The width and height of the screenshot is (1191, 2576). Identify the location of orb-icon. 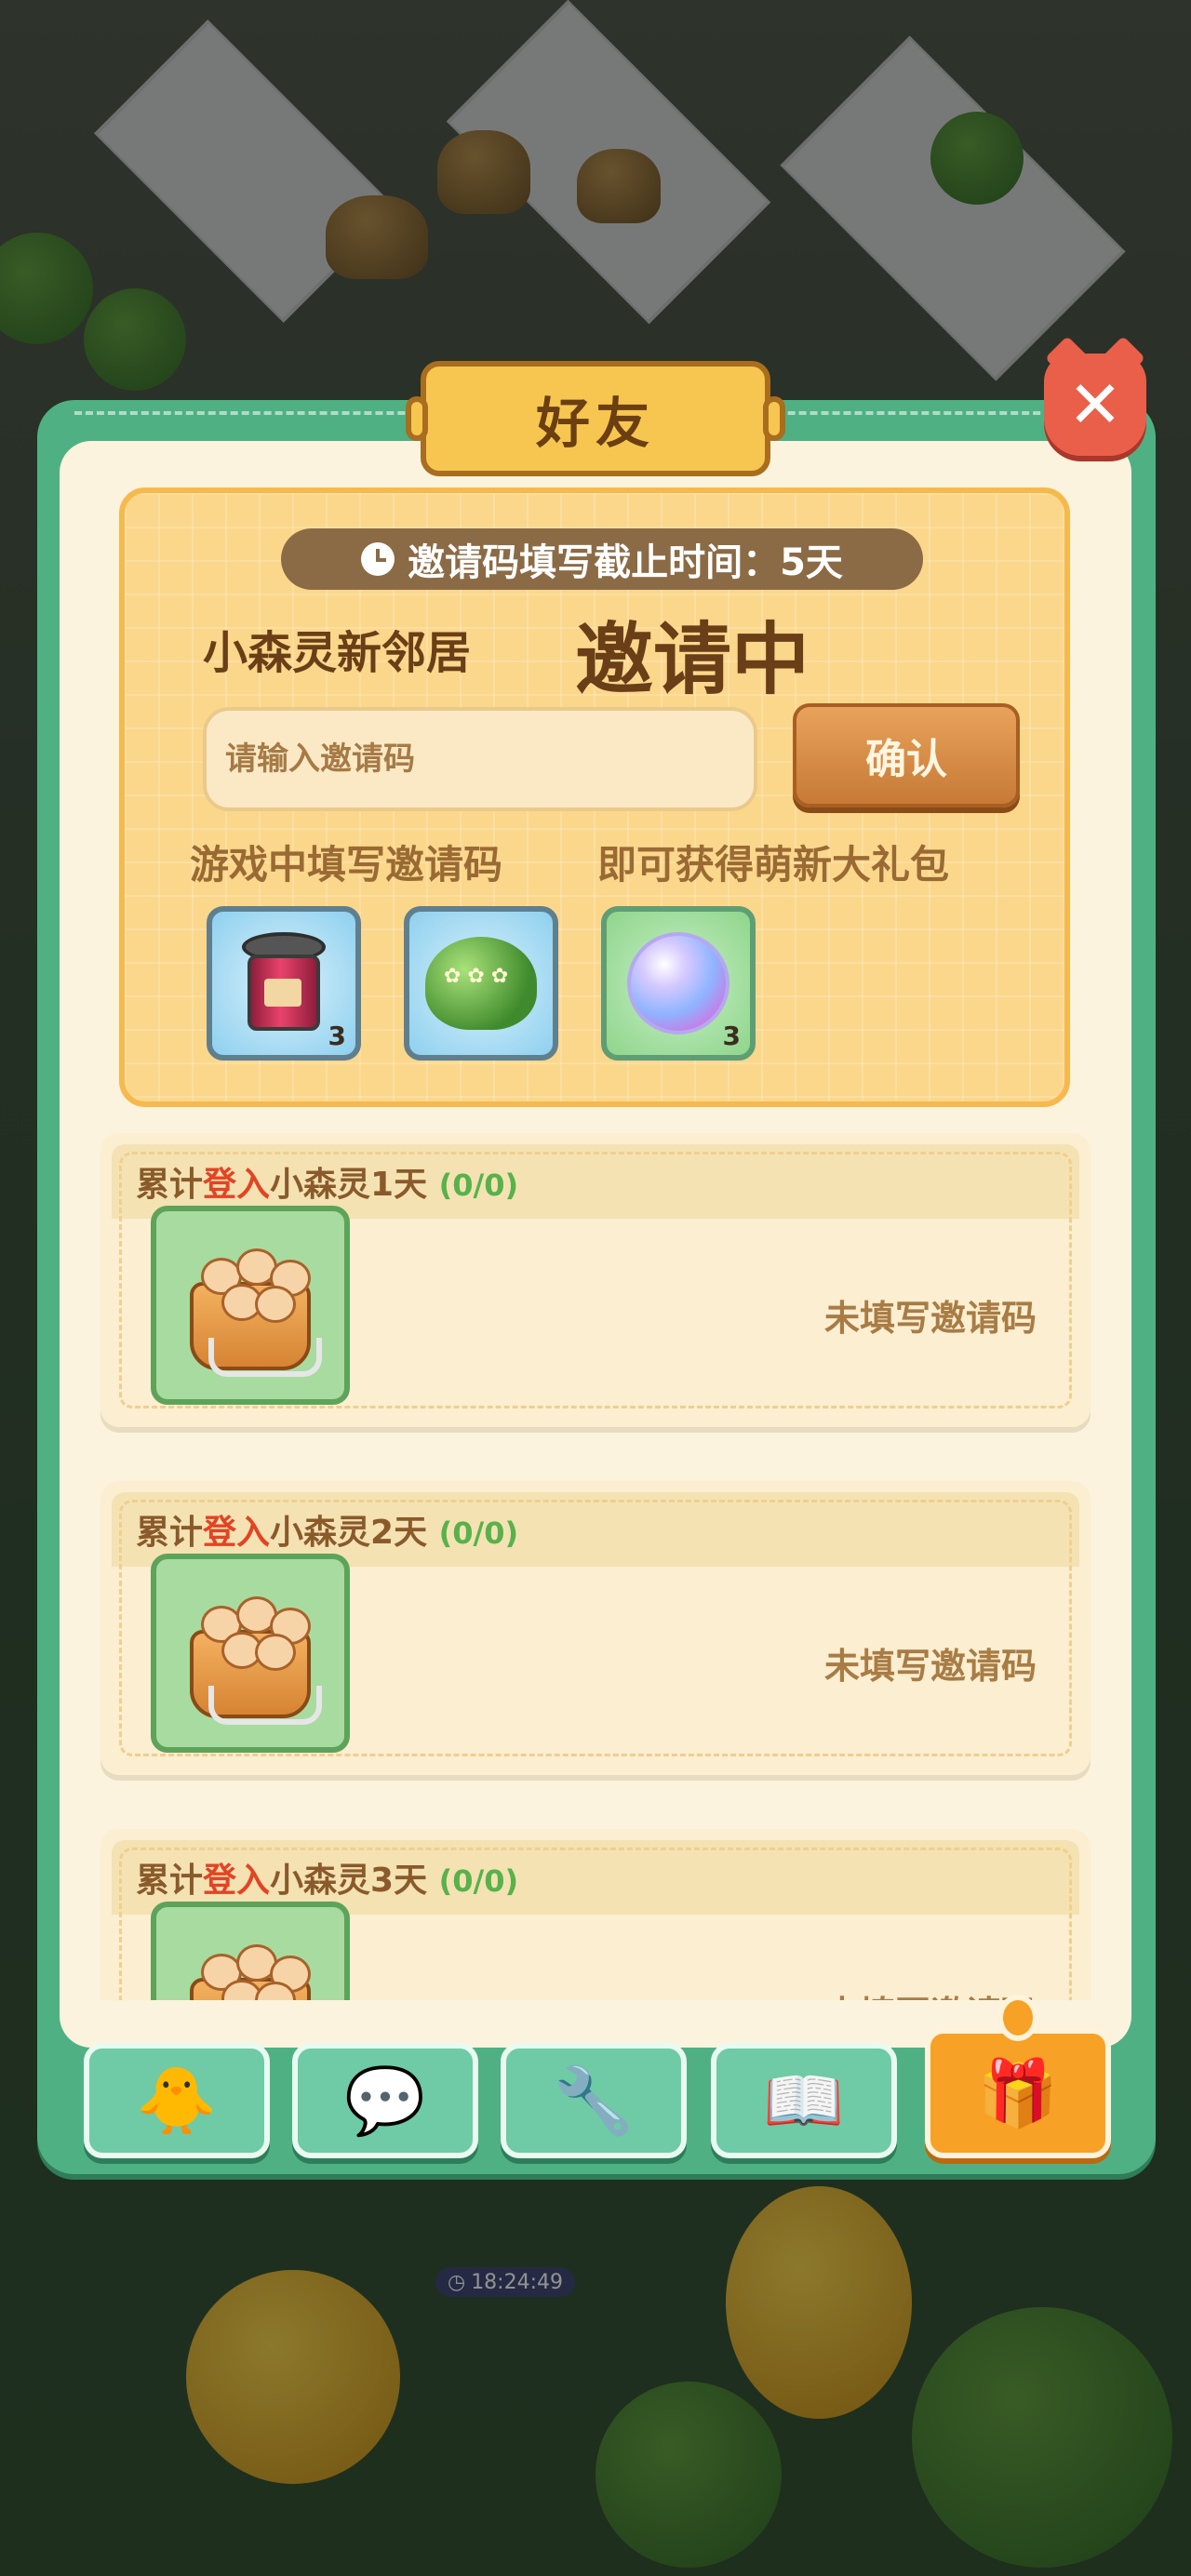
(678, 983).